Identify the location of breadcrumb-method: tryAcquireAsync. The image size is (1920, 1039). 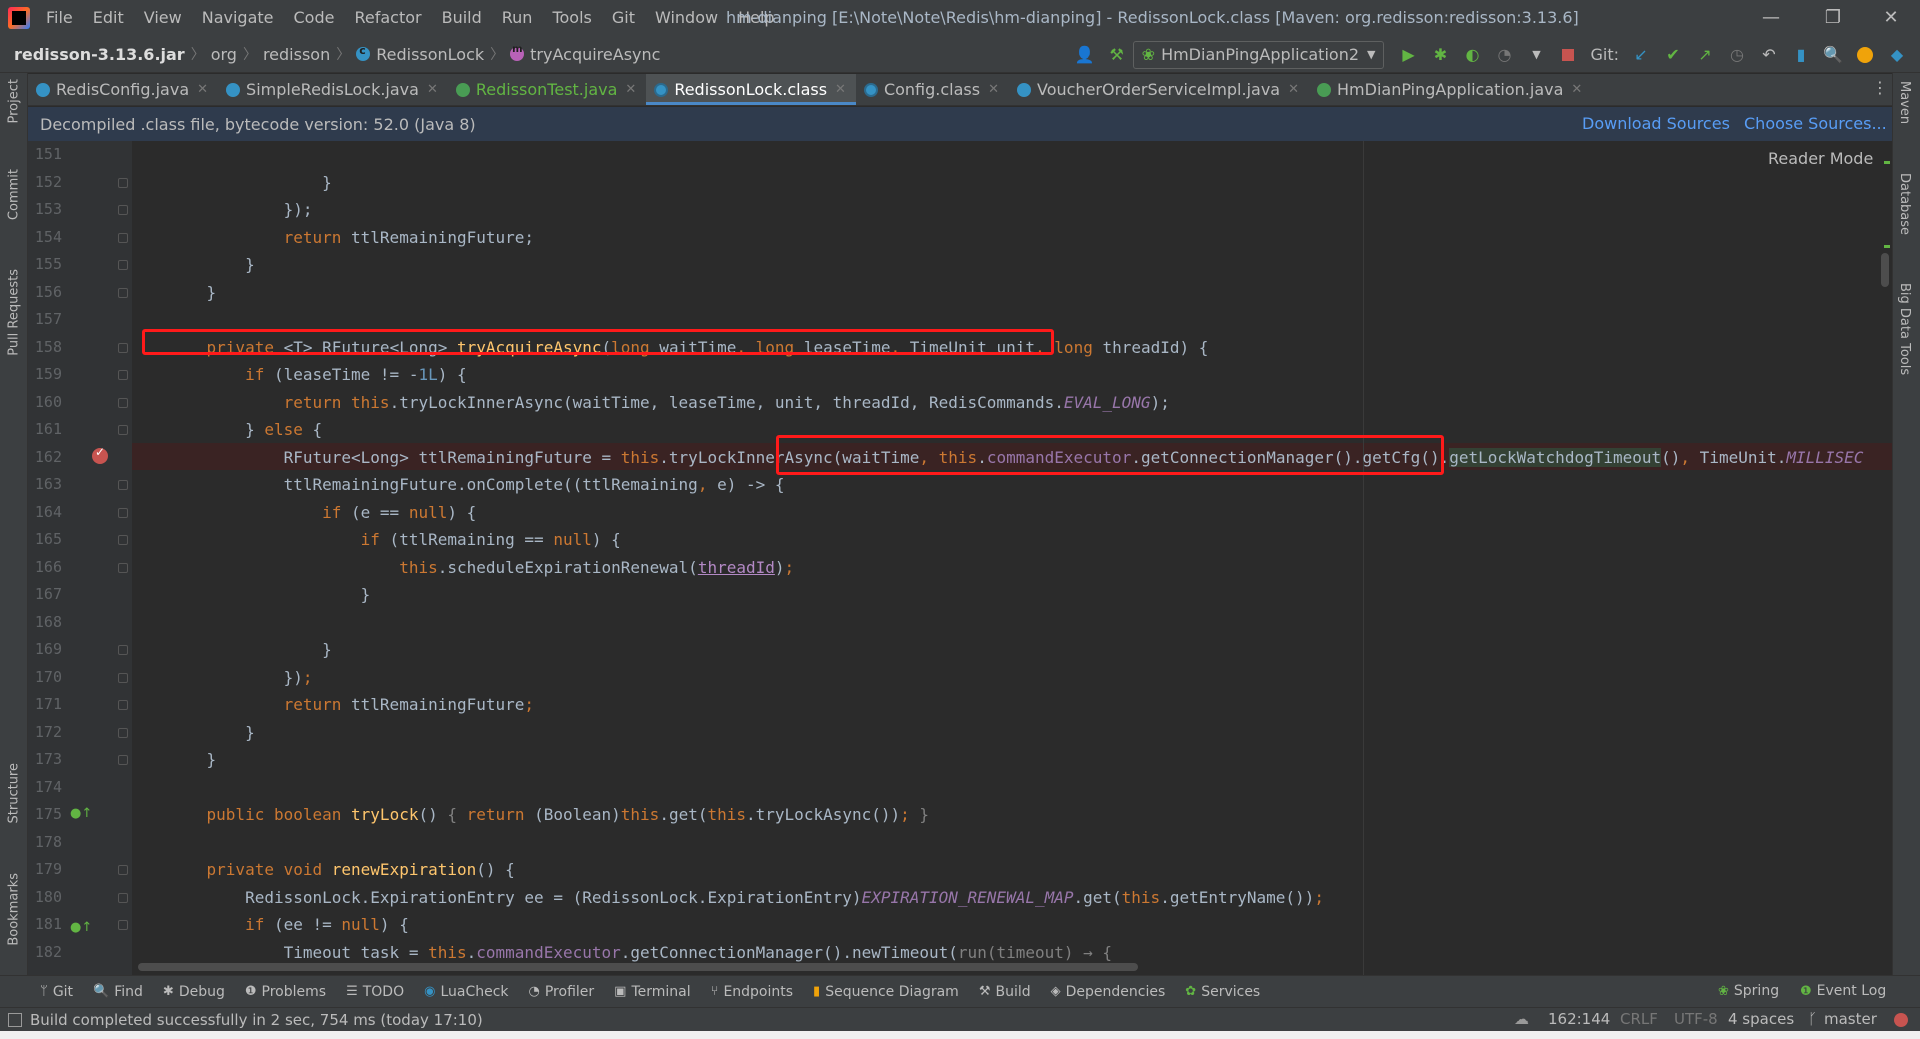
(585, 54).